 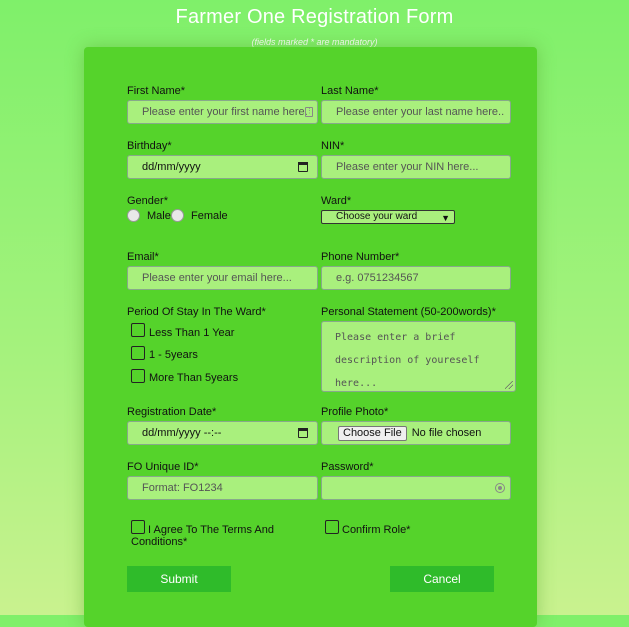 What do you see at coordinates (209, 216) in the screenshot?
I see `gender-female-label: Female` at bounding box center [209, 216].